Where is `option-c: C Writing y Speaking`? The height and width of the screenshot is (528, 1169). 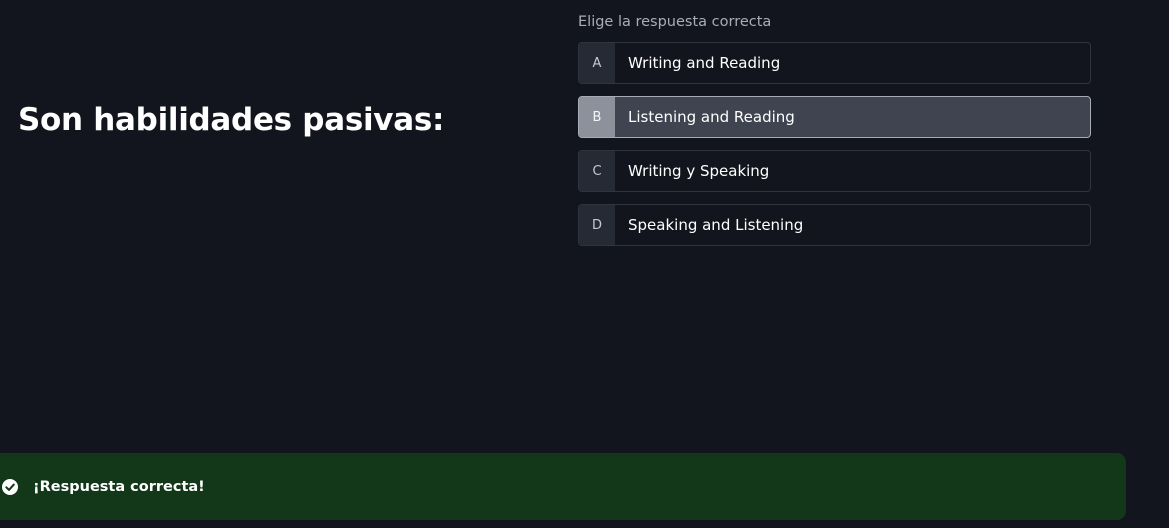 option-c: C Writing y Speaking is located at coordinates (834, 171).